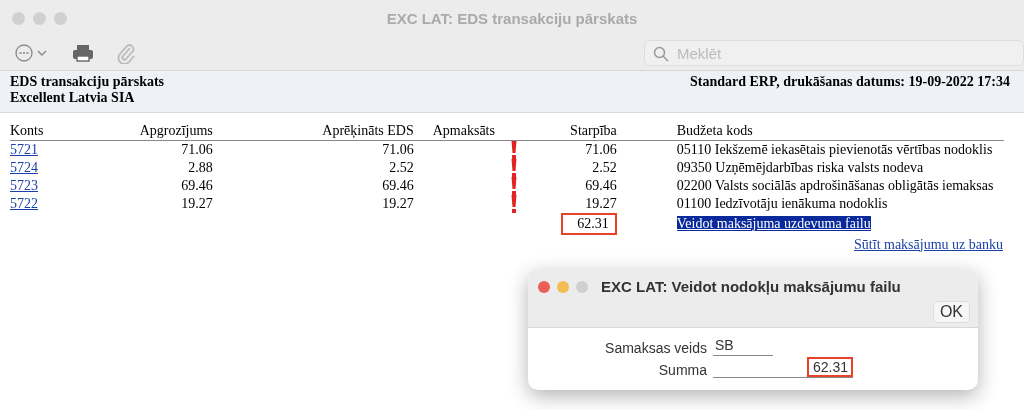 This screenshot has width=1024, height=410. What do you see at coordinates (661, 54) in the screenshot?
I see `search-icon` at bounding box center [661, 54].